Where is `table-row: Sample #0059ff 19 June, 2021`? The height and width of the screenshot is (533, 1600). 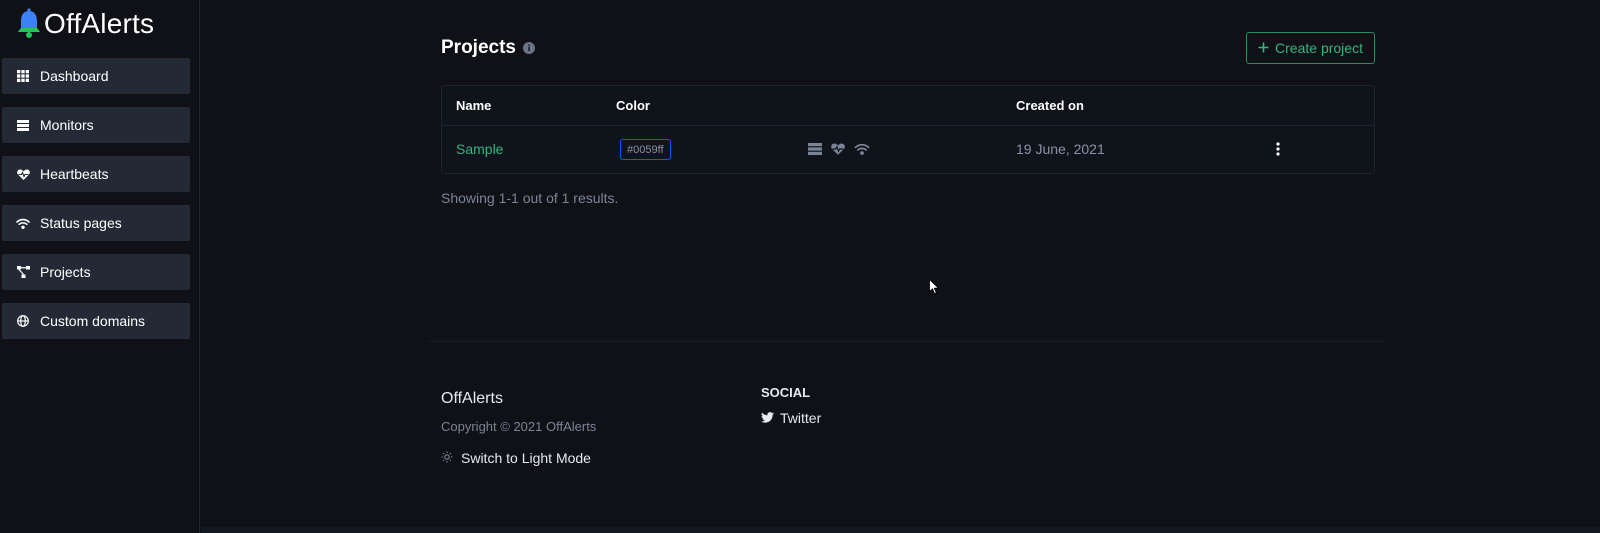 table-row: Sample #0059ff 19 June, 2021 is located at coordinates (908, 150).